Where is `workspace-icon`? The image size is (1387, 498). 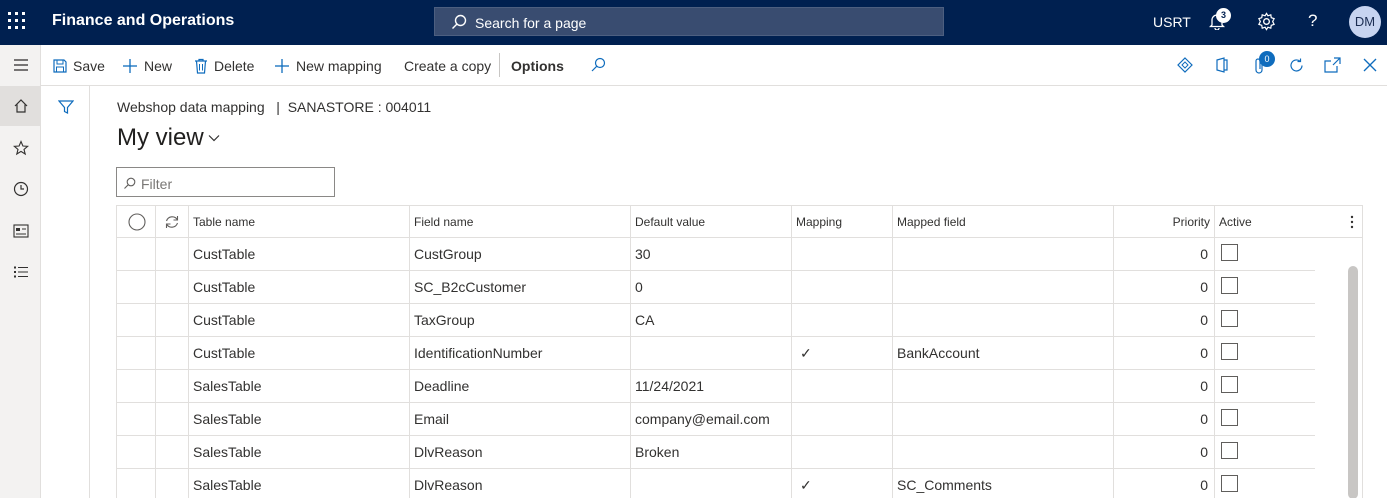
workspace-icon is located at coordinates (20, 231).